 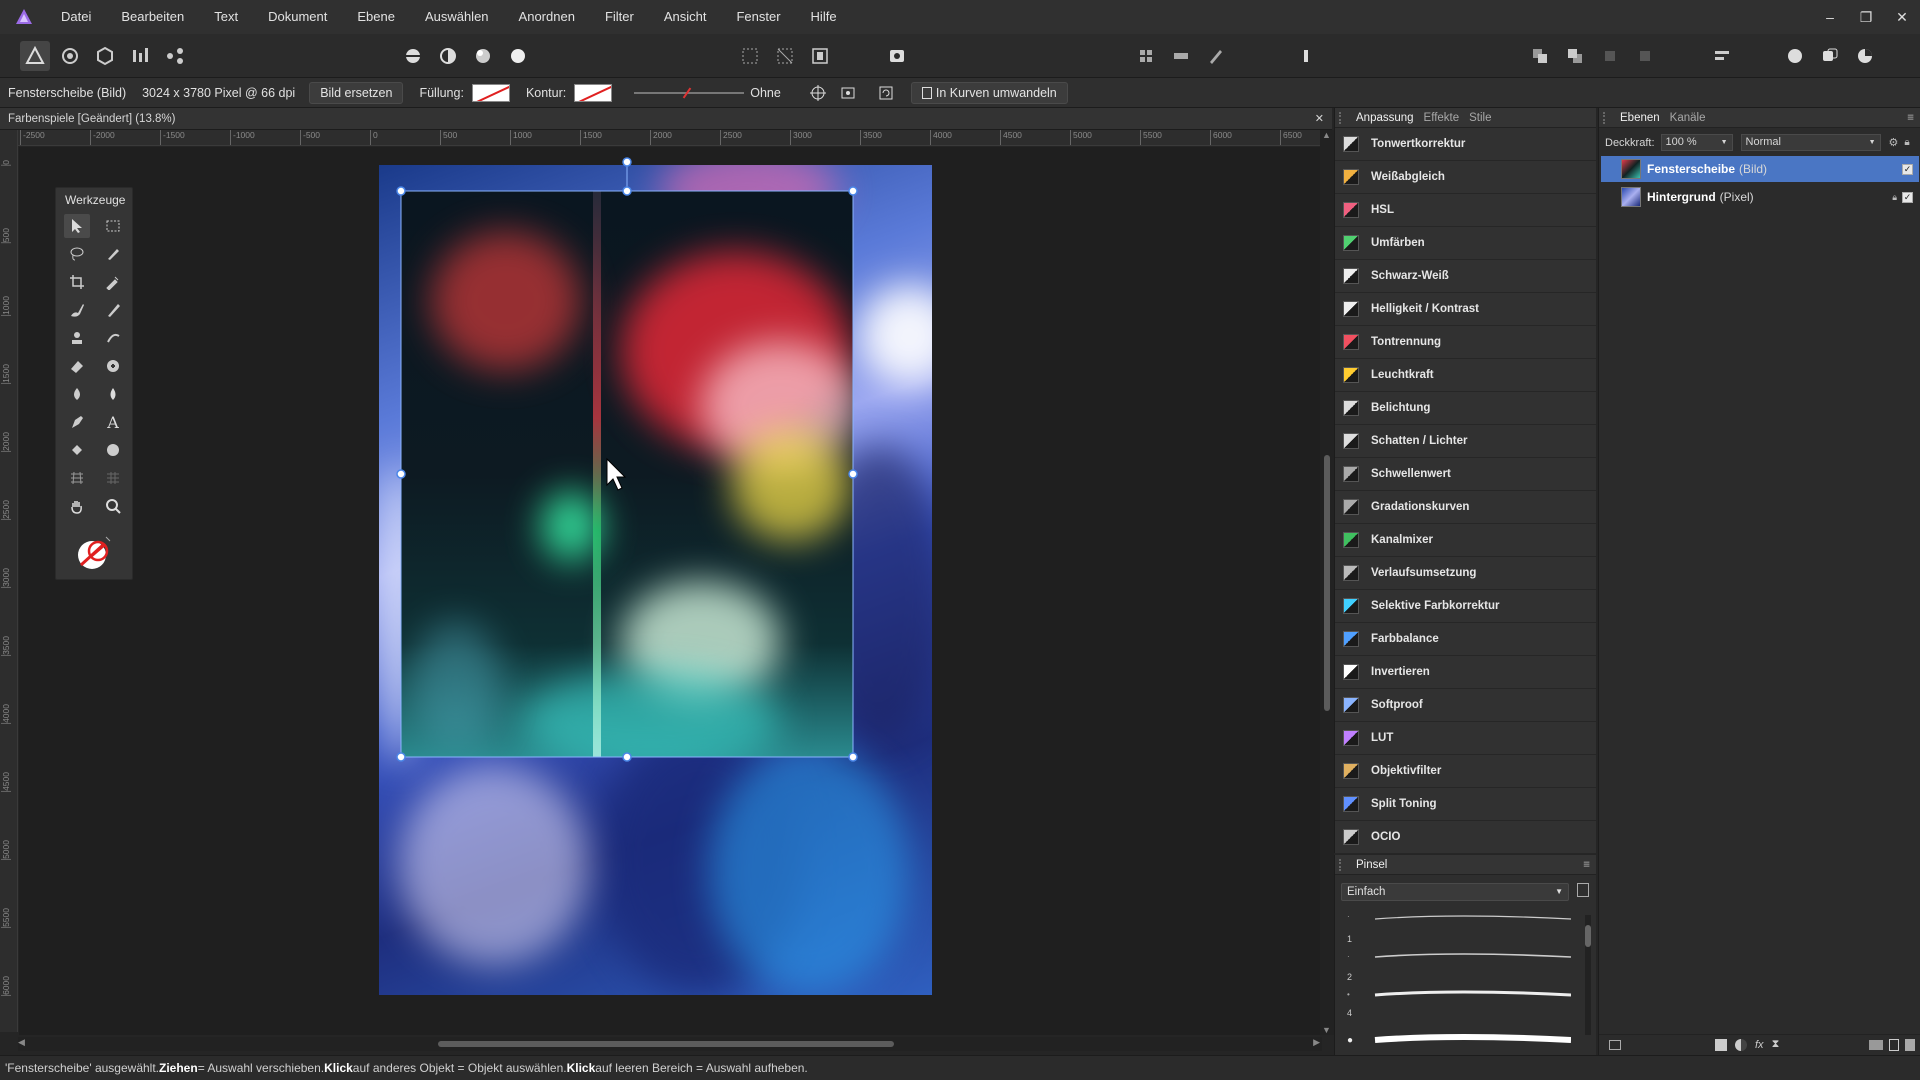 What do you see at coordinates (35, 56) in the screenshot?
I see `photo-persona-icon` at bounding box center [35, 56].